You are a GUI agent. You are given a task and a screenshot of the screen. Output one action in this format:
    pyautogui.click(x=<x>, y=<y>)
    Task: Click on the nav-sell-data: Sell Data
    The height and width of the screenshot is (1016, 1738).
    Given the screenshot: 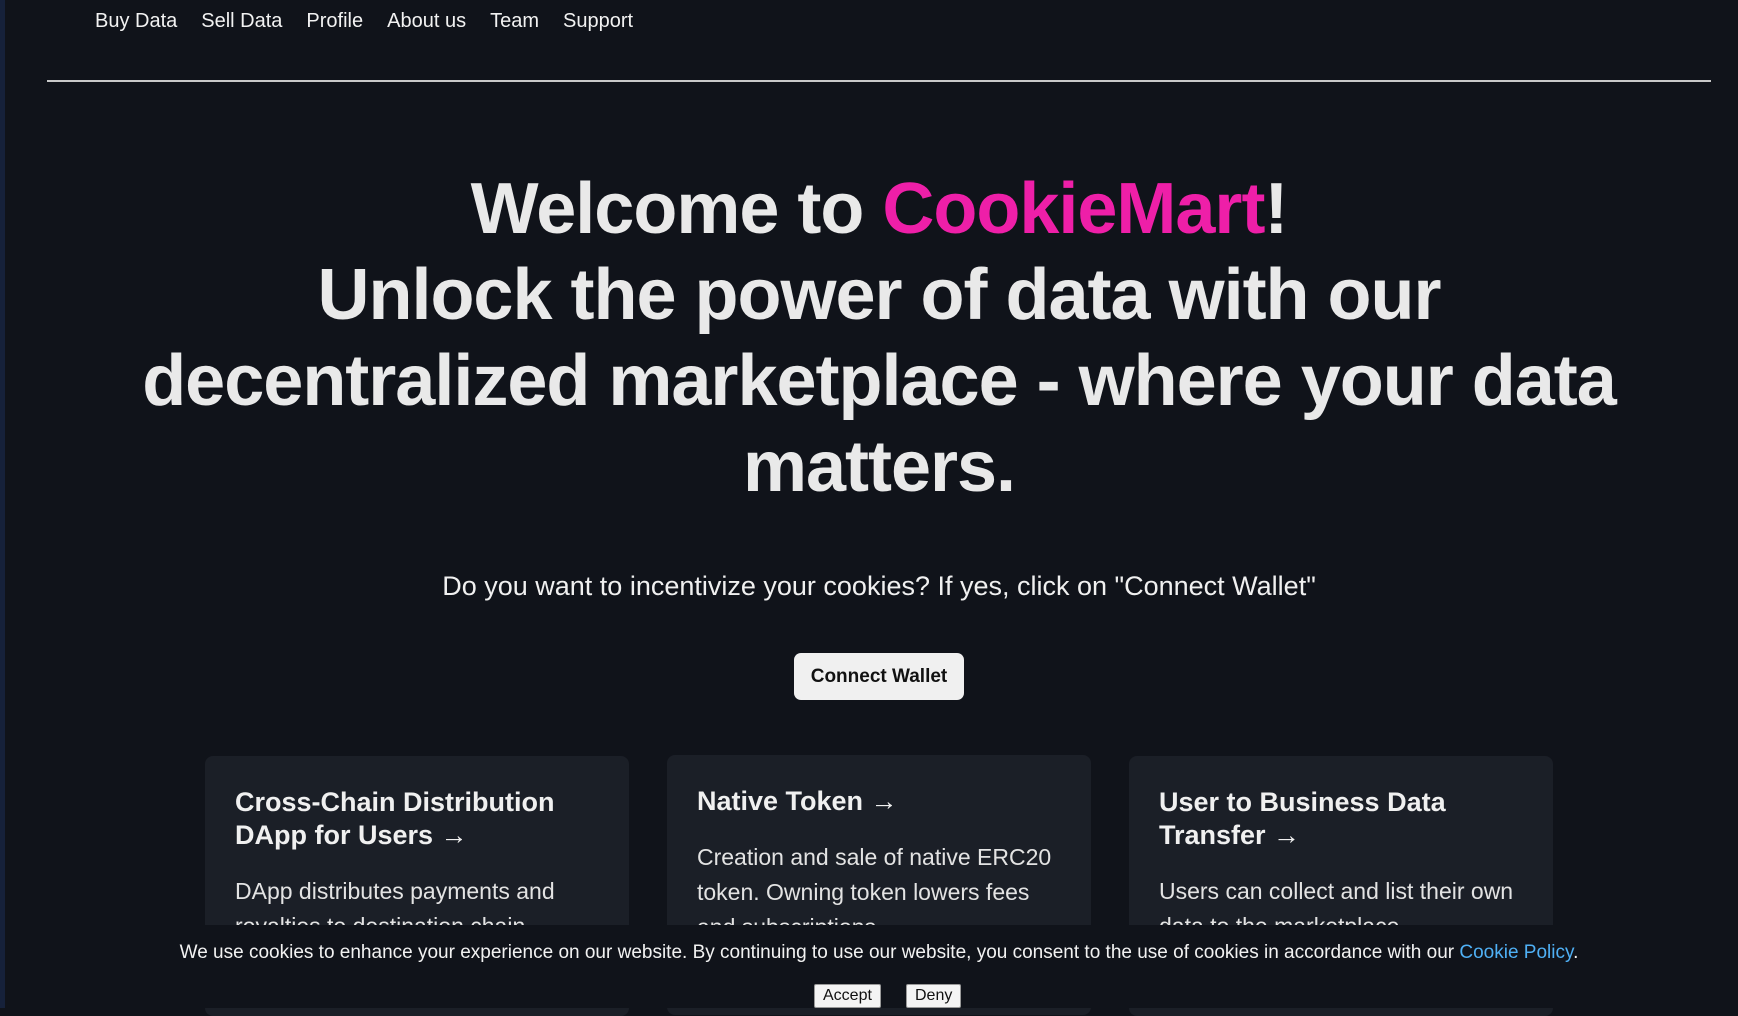 What is the action you would take?
    pyautogui.click(x=241, y=21)
    